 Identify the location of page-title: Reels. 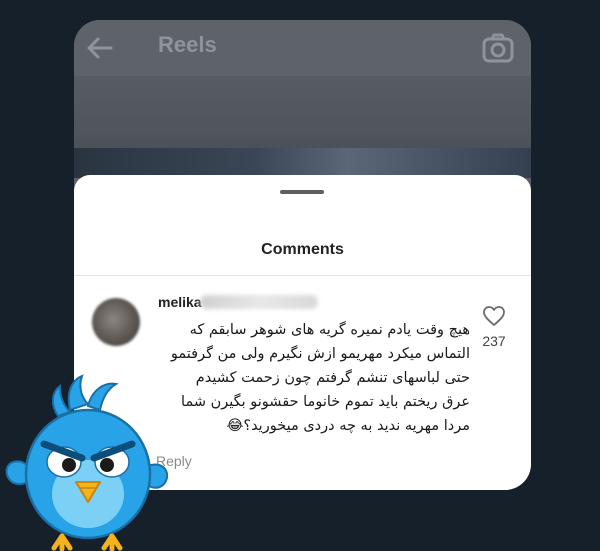
(187, 44).